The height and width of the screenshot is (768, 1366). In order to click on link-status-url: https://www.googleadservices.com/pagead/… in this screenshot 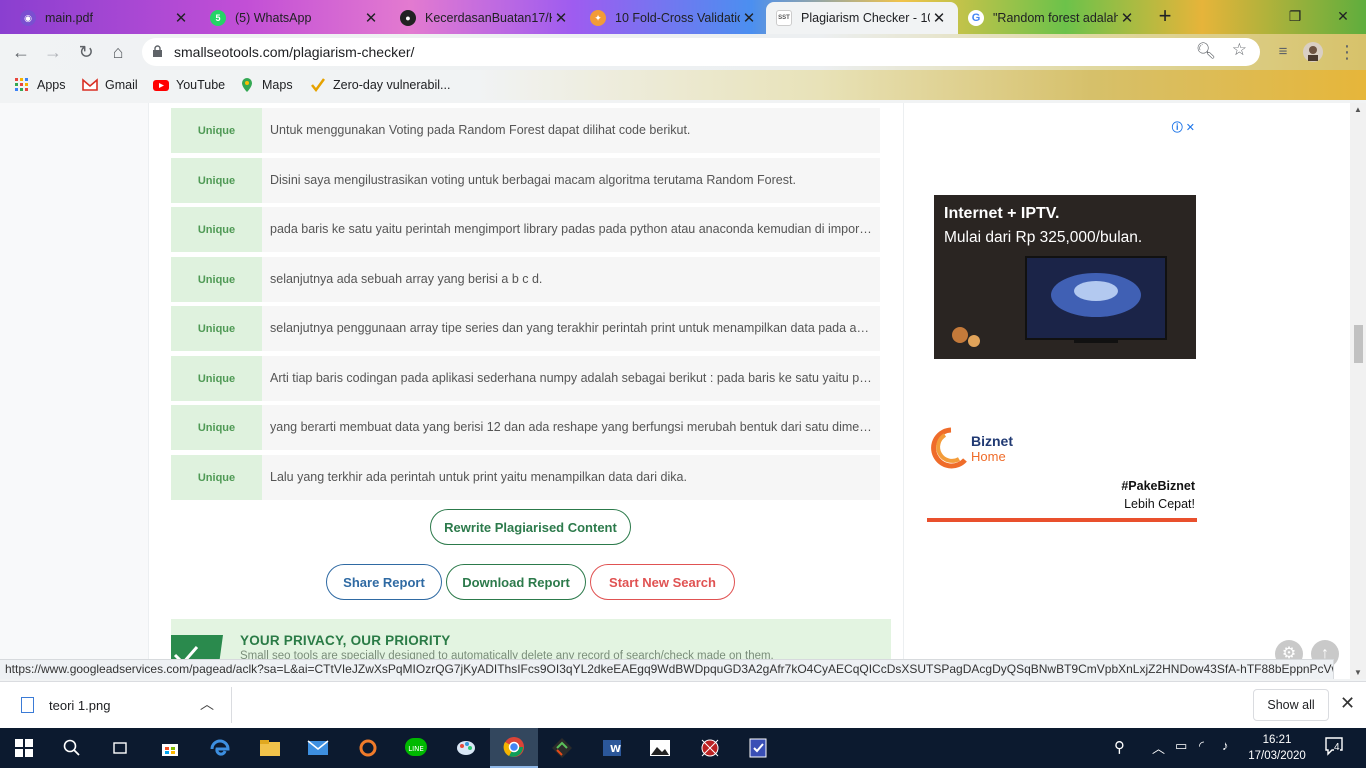, I will do `click(667, 669)`.